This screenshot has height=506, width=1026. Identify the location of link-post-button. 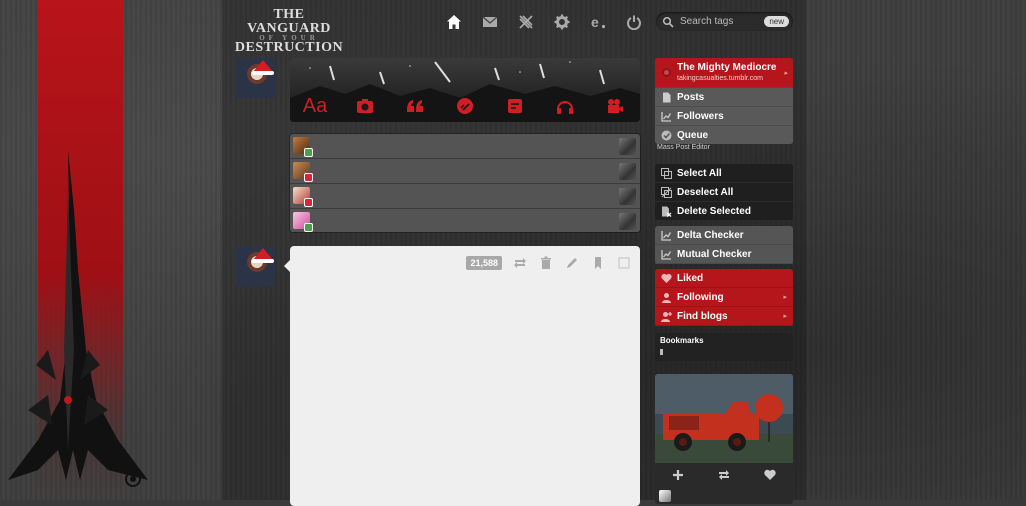
(465, 106).